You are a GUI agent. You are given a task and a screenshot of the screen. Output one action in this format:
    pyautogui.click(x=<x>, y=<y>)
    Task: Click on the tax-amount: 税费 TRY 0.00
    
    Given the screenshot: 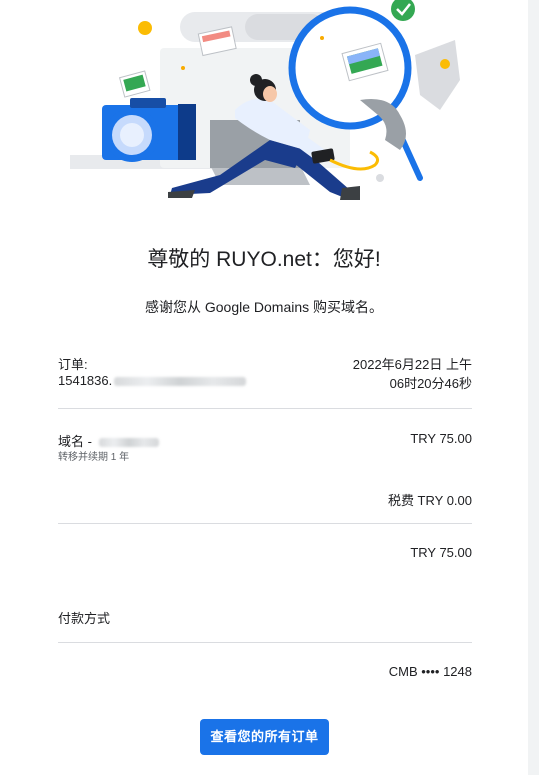 What is the action you would take?
    pyautogui.click(x=429, y=500)
    